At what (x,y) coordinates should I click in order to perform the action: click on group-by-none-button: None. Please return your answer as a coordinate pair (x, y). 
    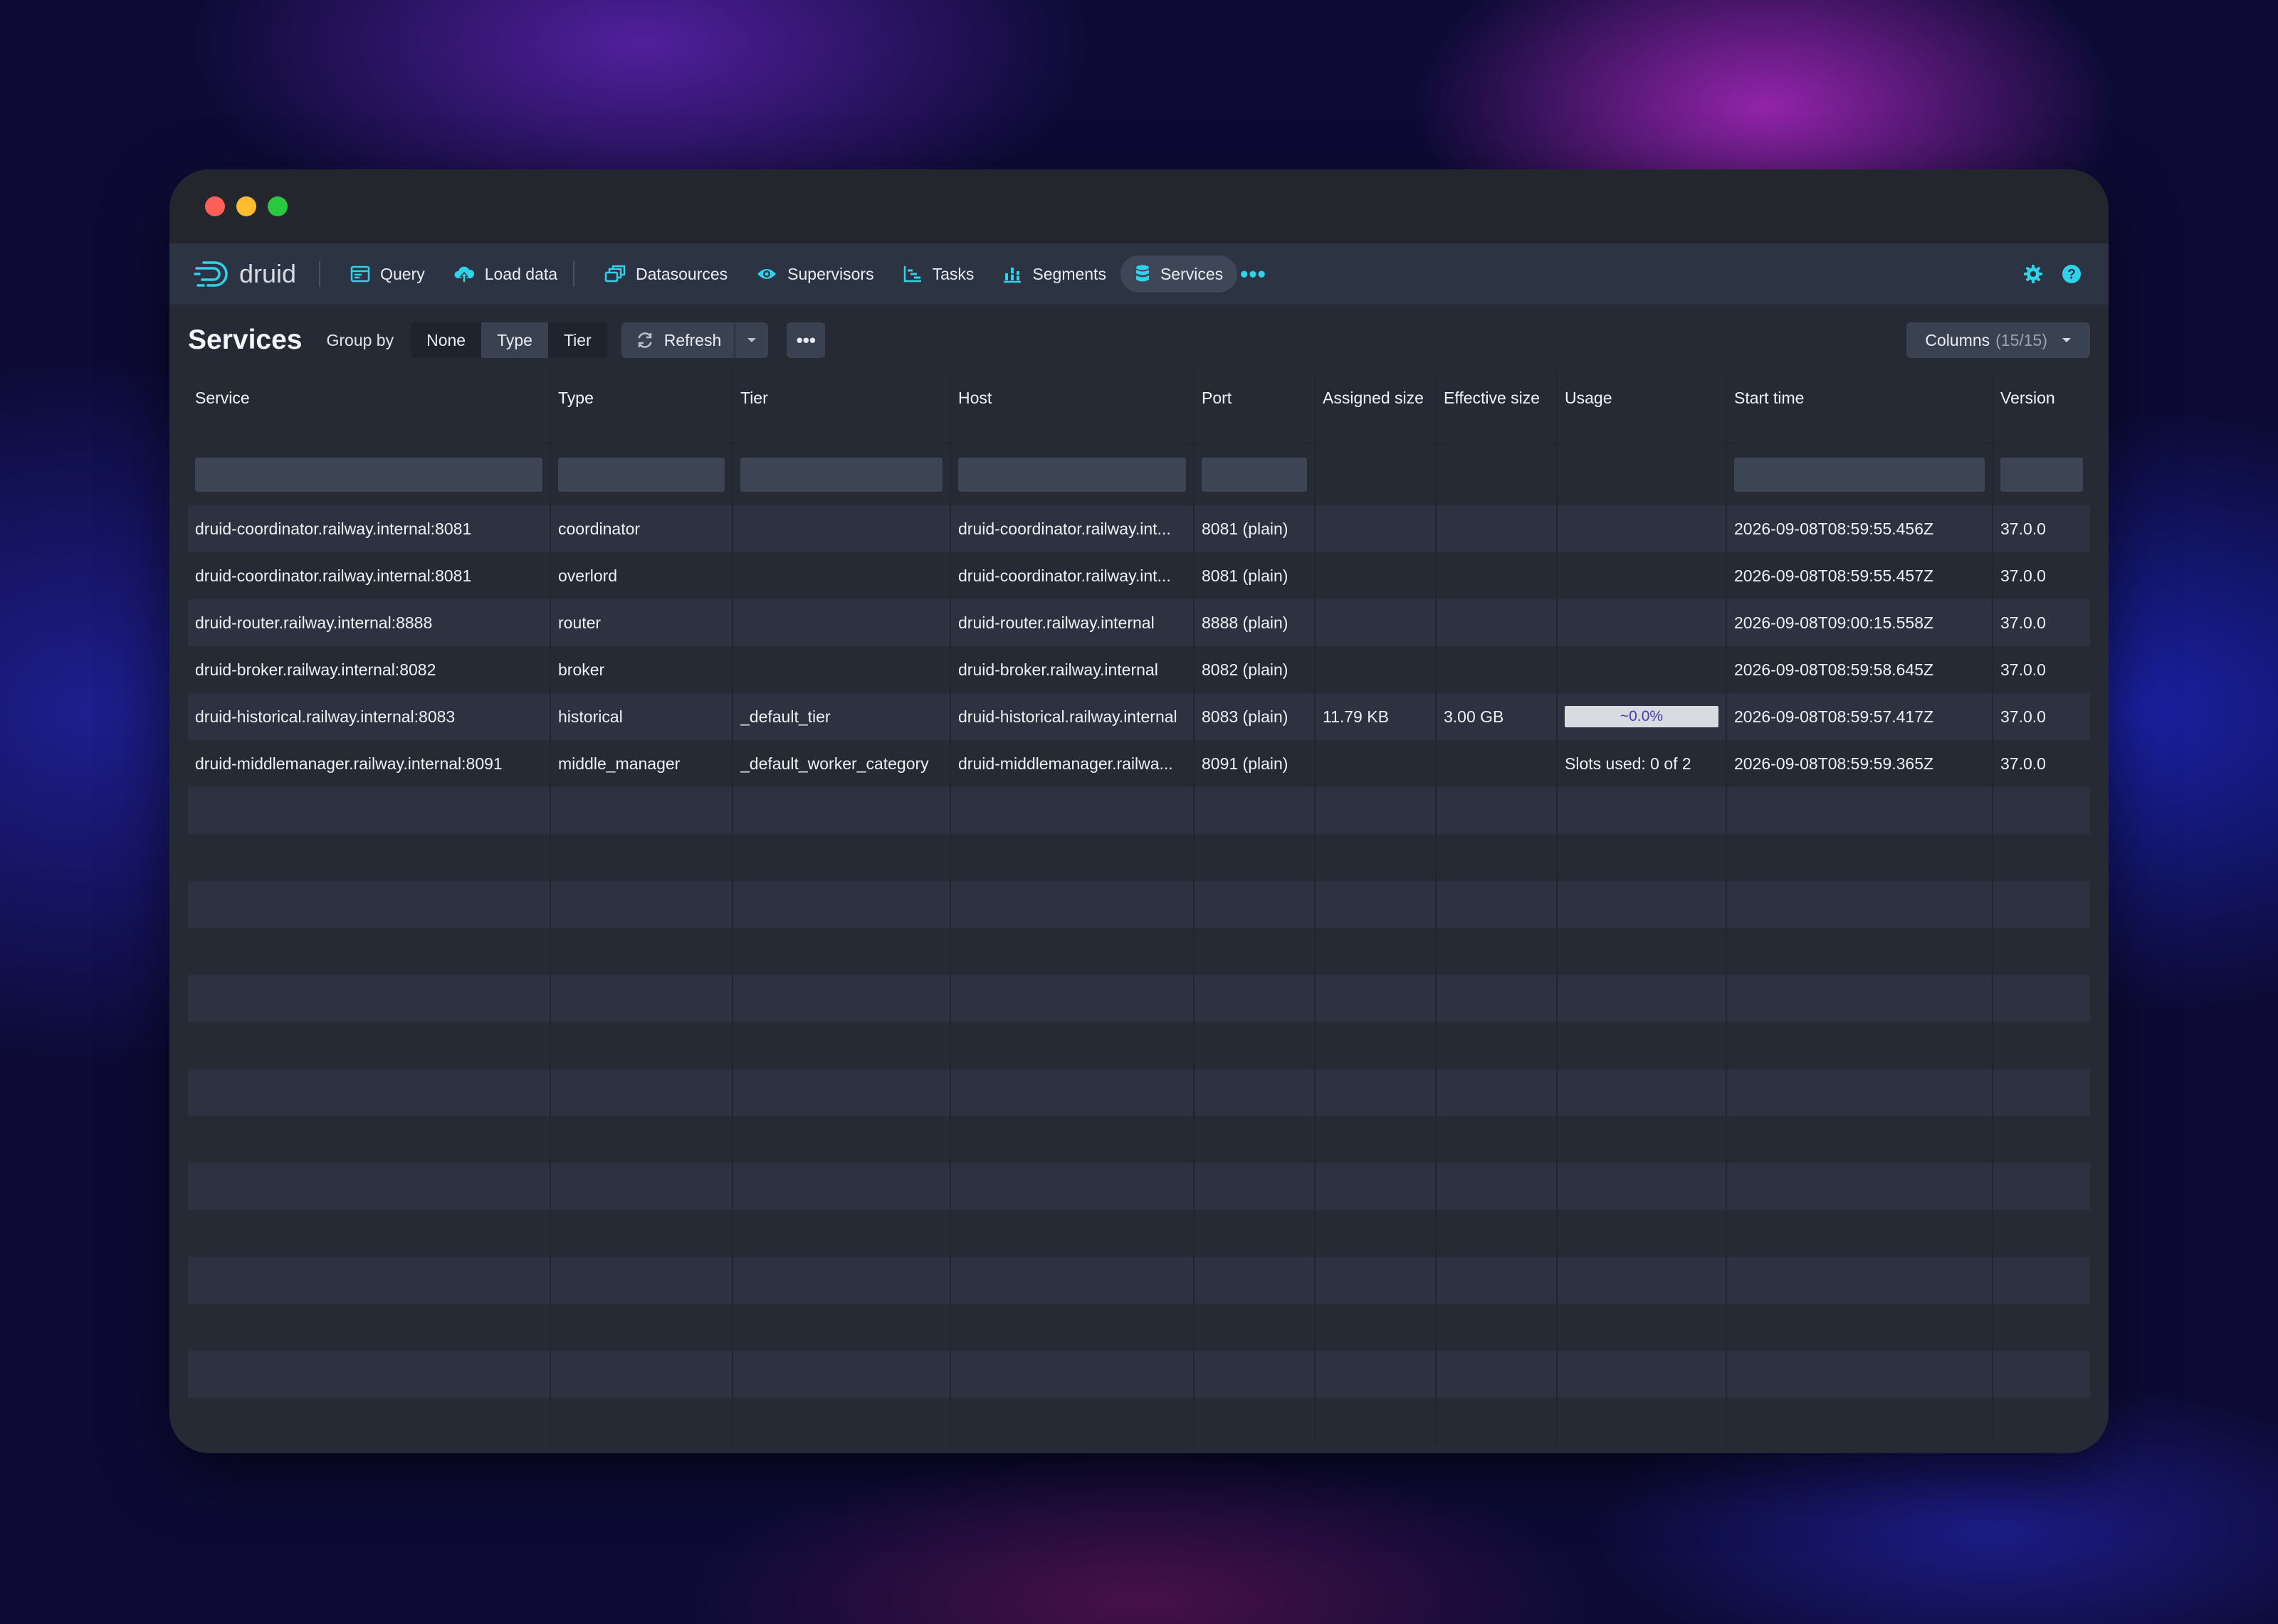
    Looking at the image, I should click on (446, 340).